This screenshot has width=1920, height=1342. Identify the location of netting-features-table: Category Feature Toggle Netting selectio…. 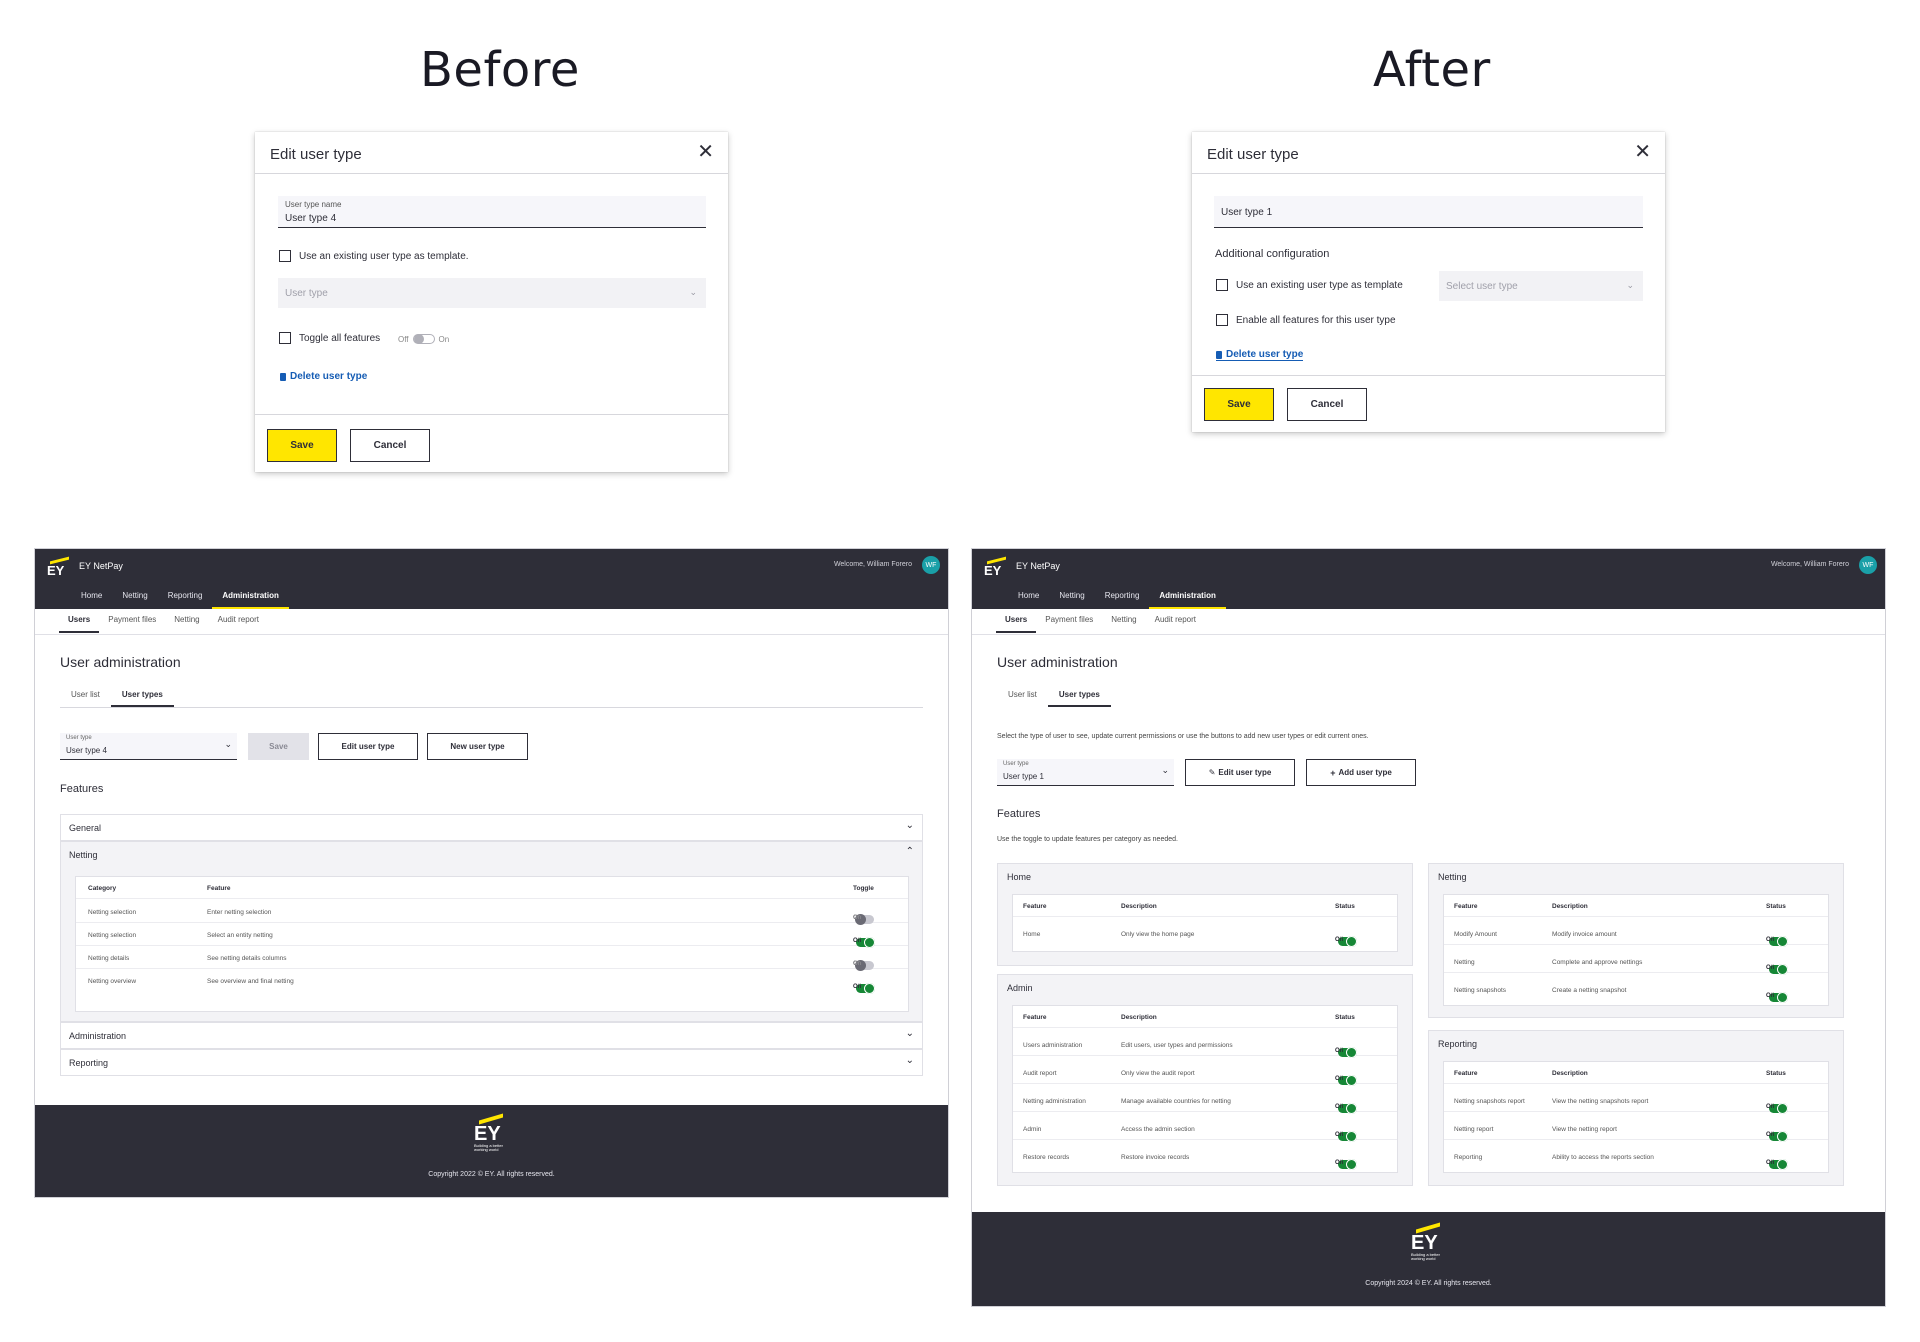
(492, 944).